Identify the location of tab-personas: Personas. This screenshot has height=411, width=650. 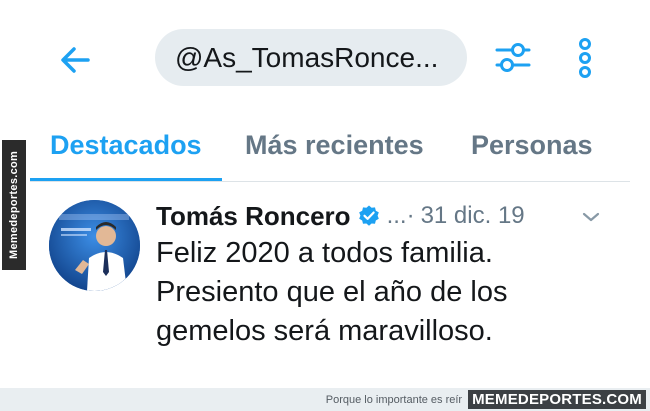
(532, 145).